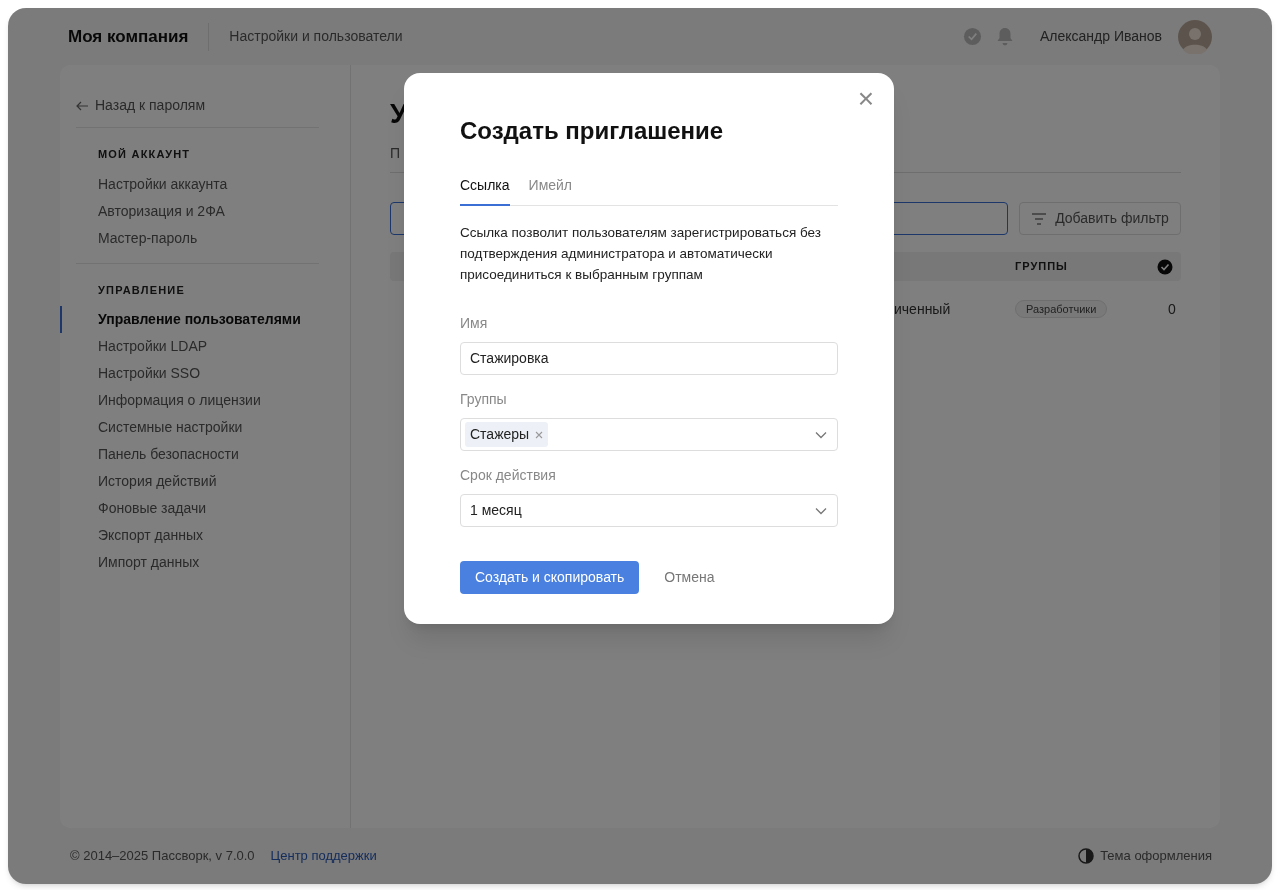 The height and width of the screenshot is (890, 1280). What do you see at coordinates (592, 131) in the screenshot?
I see `dialog-title: Создать приглашение` at bounding box center [592, 131].